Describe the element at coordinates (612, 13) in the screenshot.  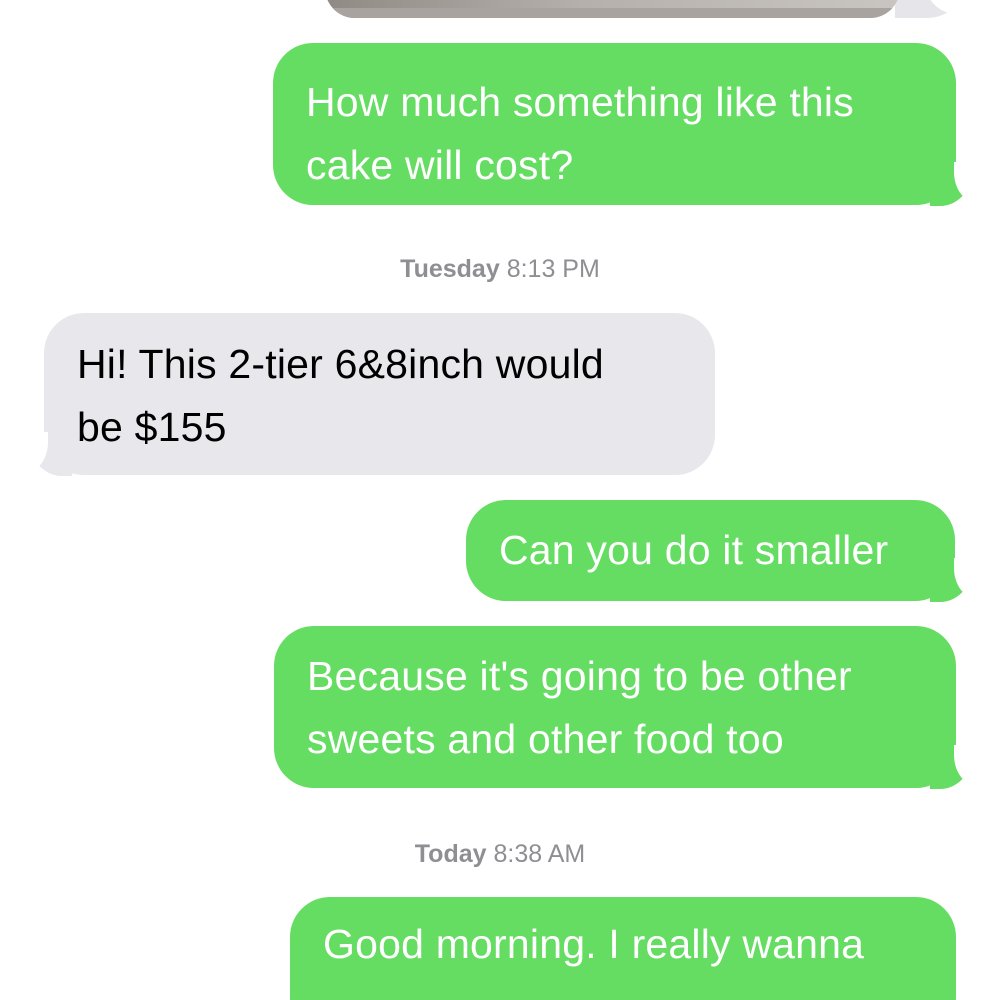
I see `attachment-edge` at that location.